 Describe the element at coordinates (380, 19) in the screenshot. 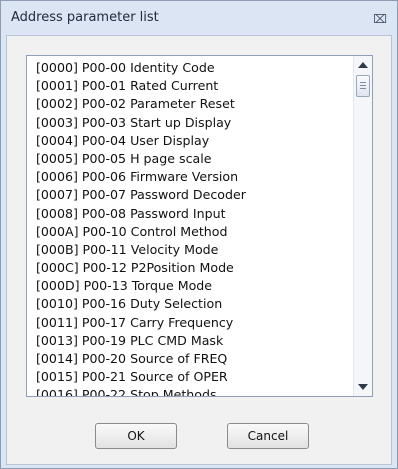

I see `close-icon: ⌧` at that location.